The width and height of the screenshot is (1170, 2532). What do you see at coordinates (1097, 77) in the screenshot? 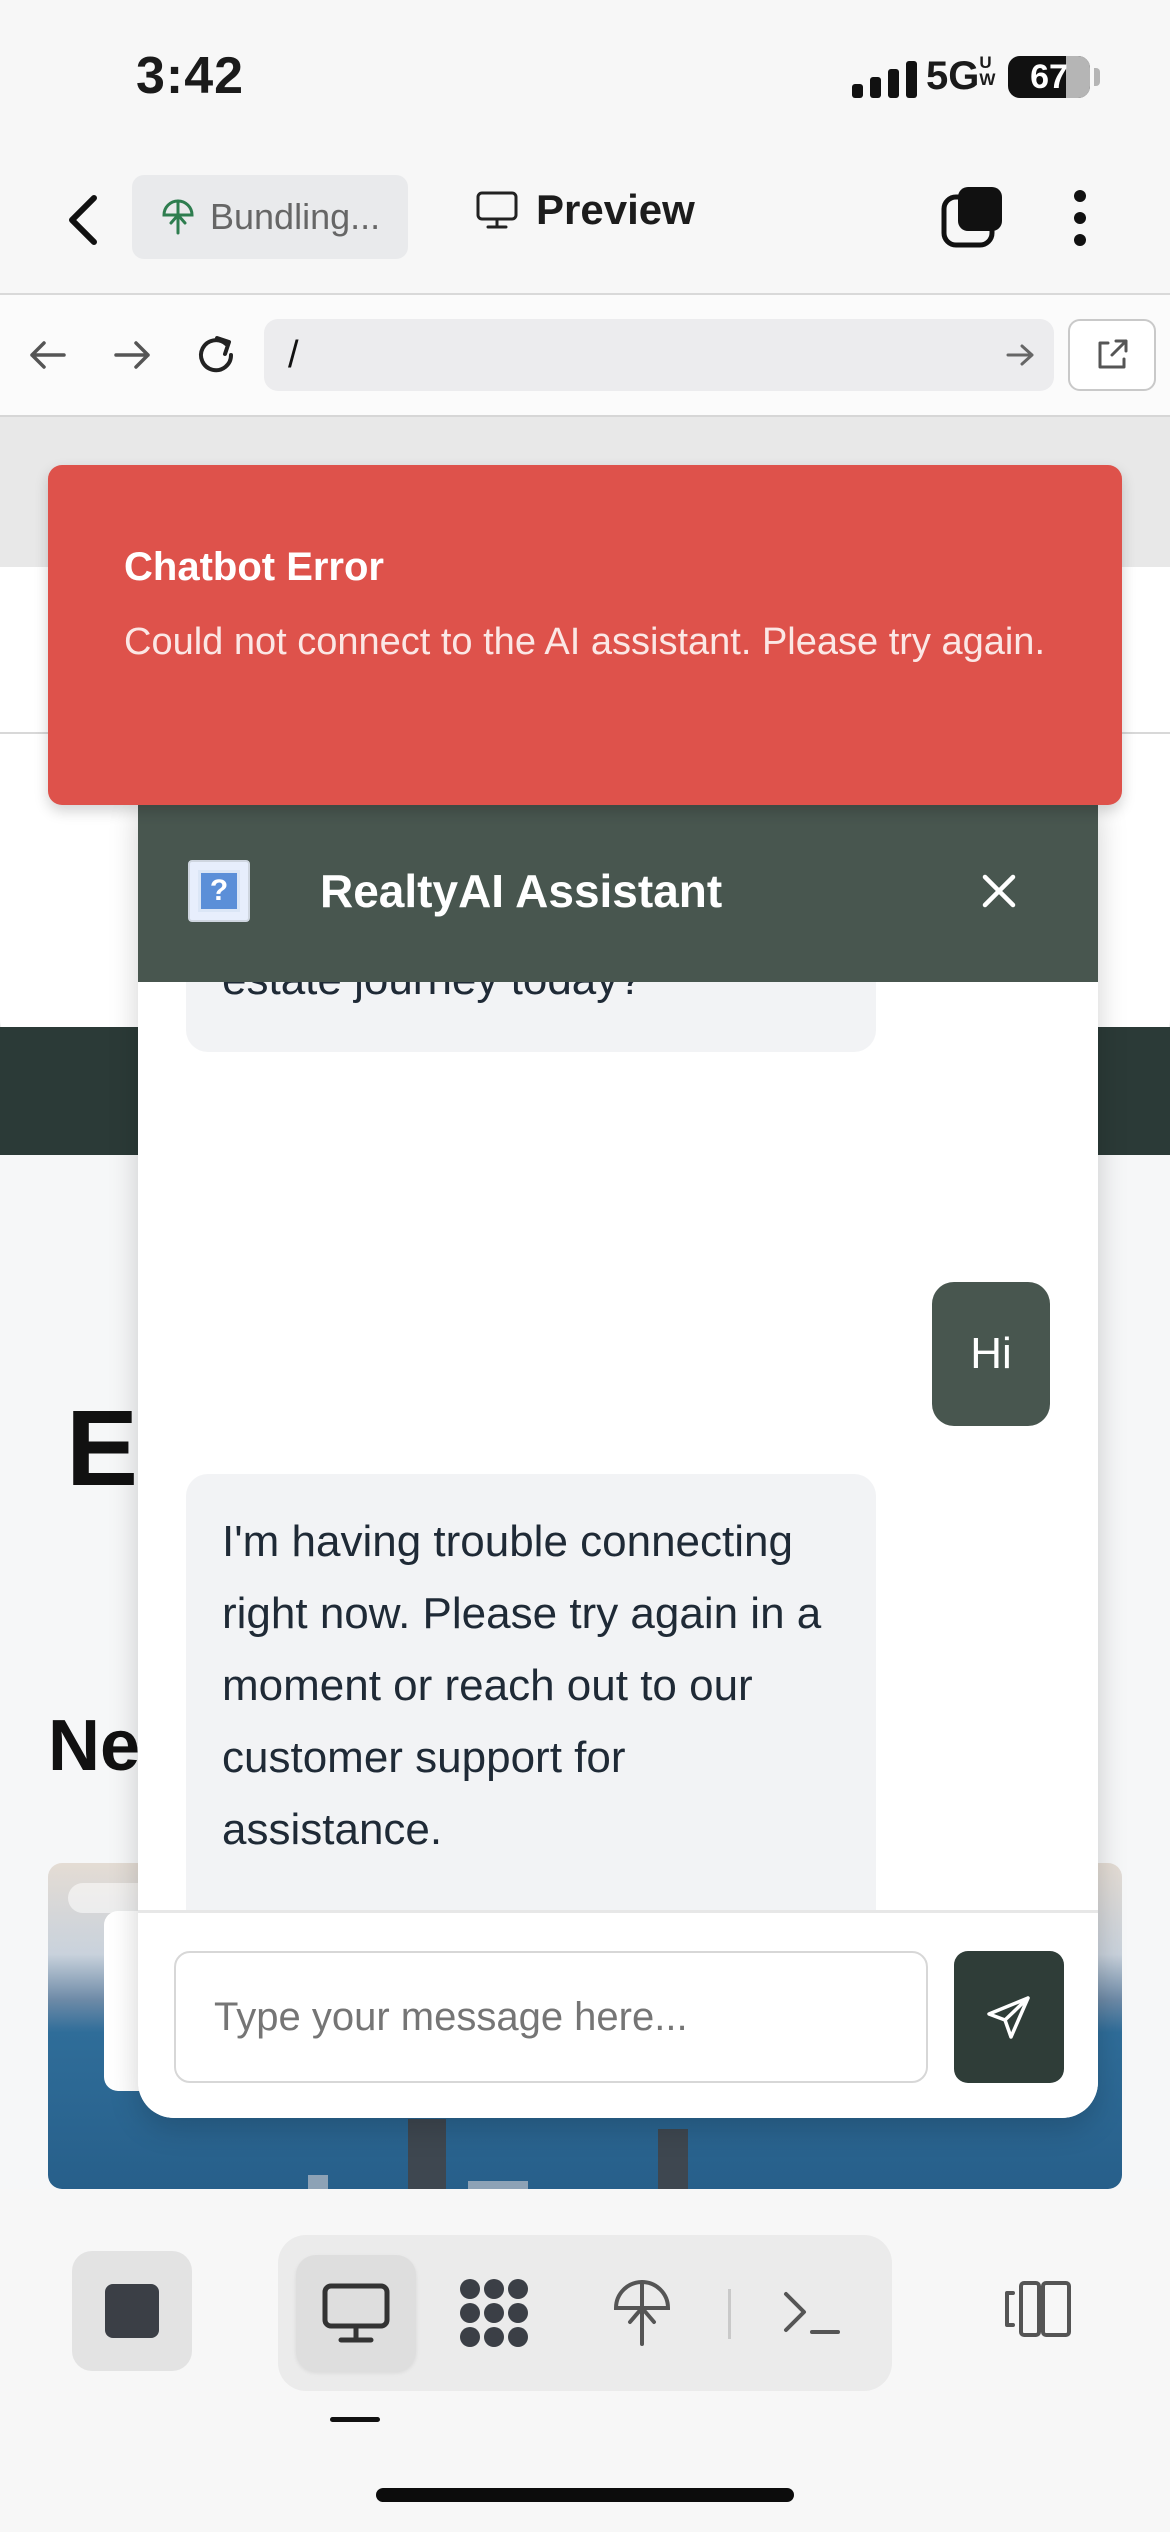
I see `battery-nub` at bounding box center [1097, 77].